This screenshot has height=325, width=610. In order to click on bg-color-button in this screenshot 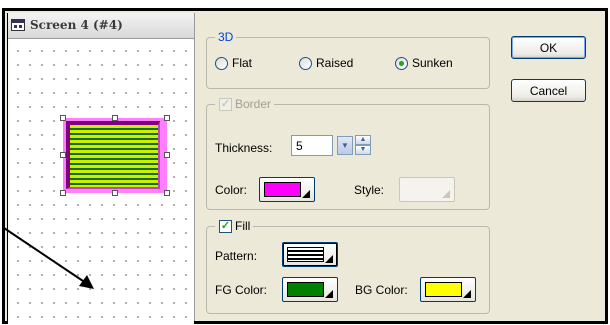, I will do `click(448, 289)`.